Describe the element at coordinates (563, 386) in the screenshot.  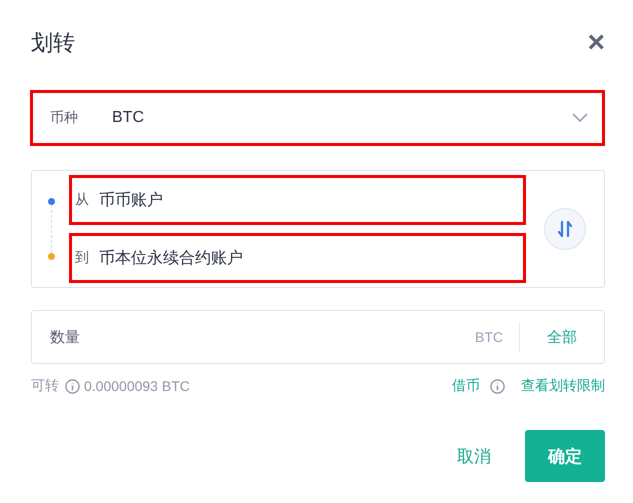
I see `link: 查看划转限制` at that location.